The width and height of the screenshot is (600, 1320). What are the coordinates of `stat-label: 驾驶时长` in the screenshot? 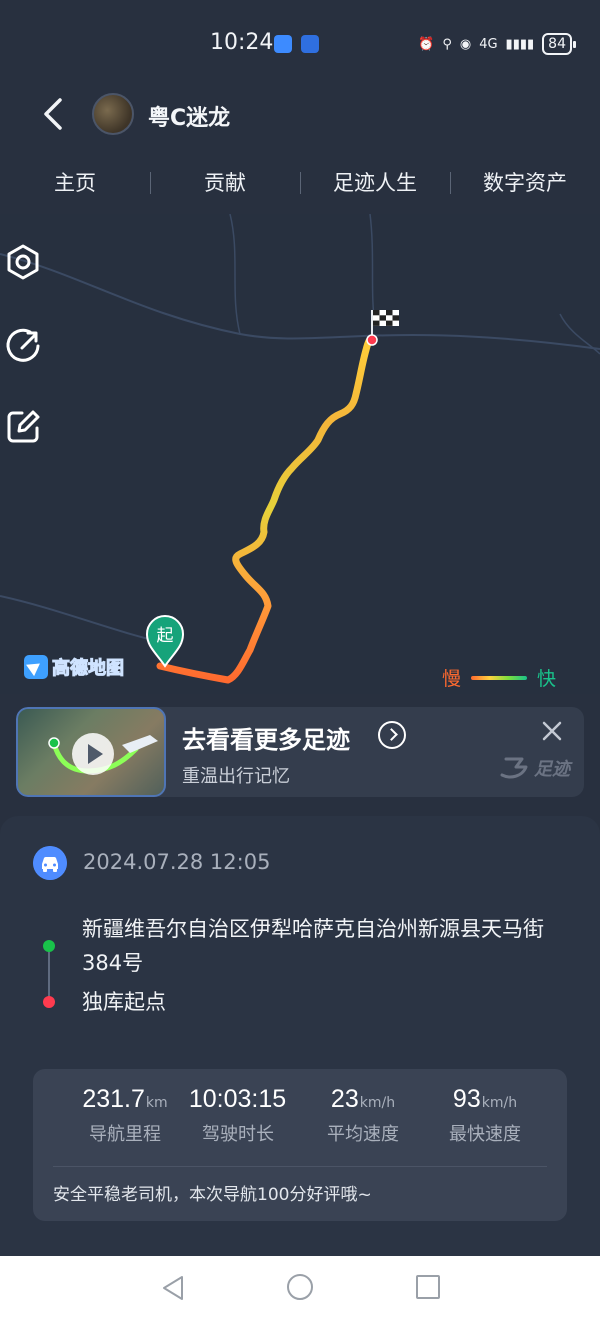 It's located at (238, 1134).